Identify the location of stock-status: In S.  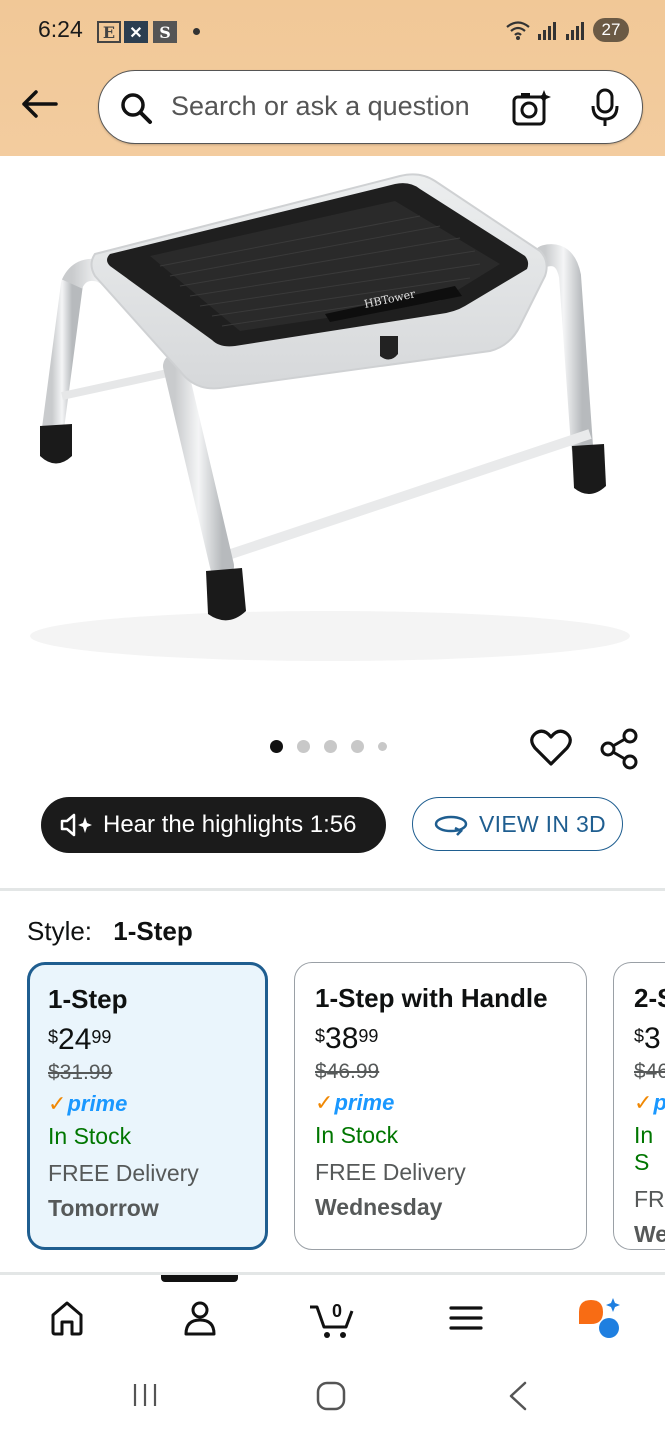
(644, 1148).